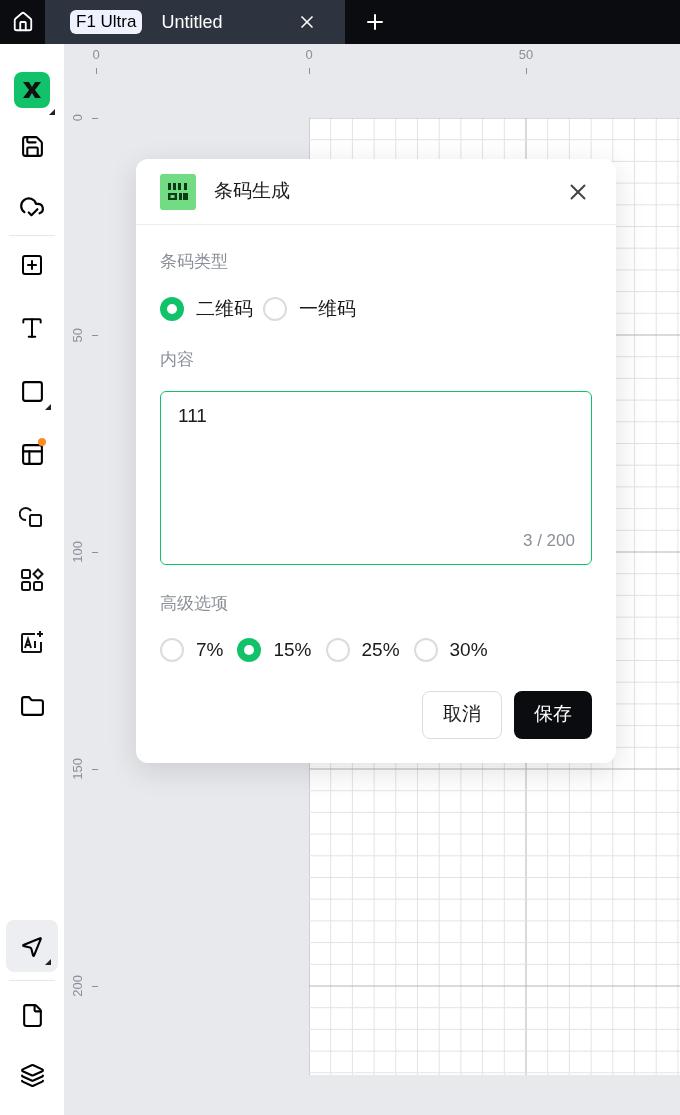 This screenshot has width=680, height=1115. I want to click on square-icon, so click(32, 391).